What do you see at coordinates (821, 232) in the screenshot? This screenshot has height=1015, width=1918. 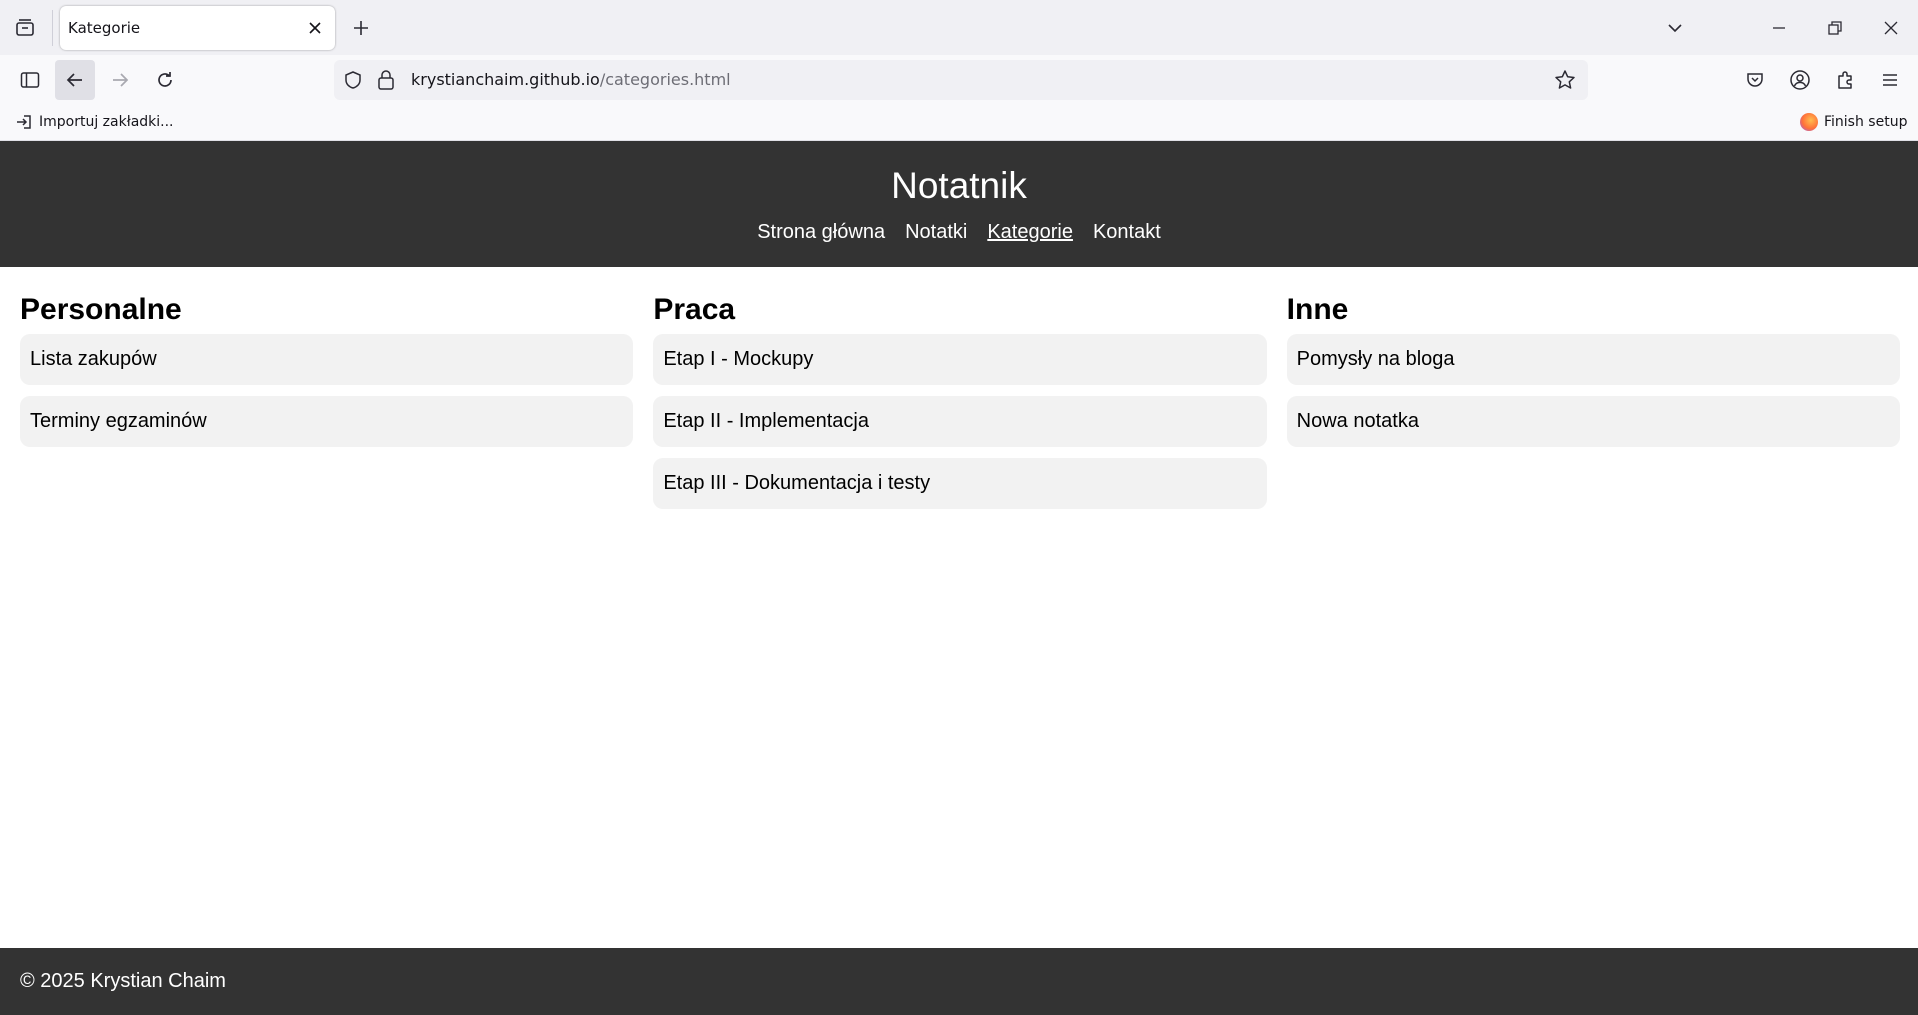 I see `nav-link-home: Strona główna` at bounding box center [821, 232].